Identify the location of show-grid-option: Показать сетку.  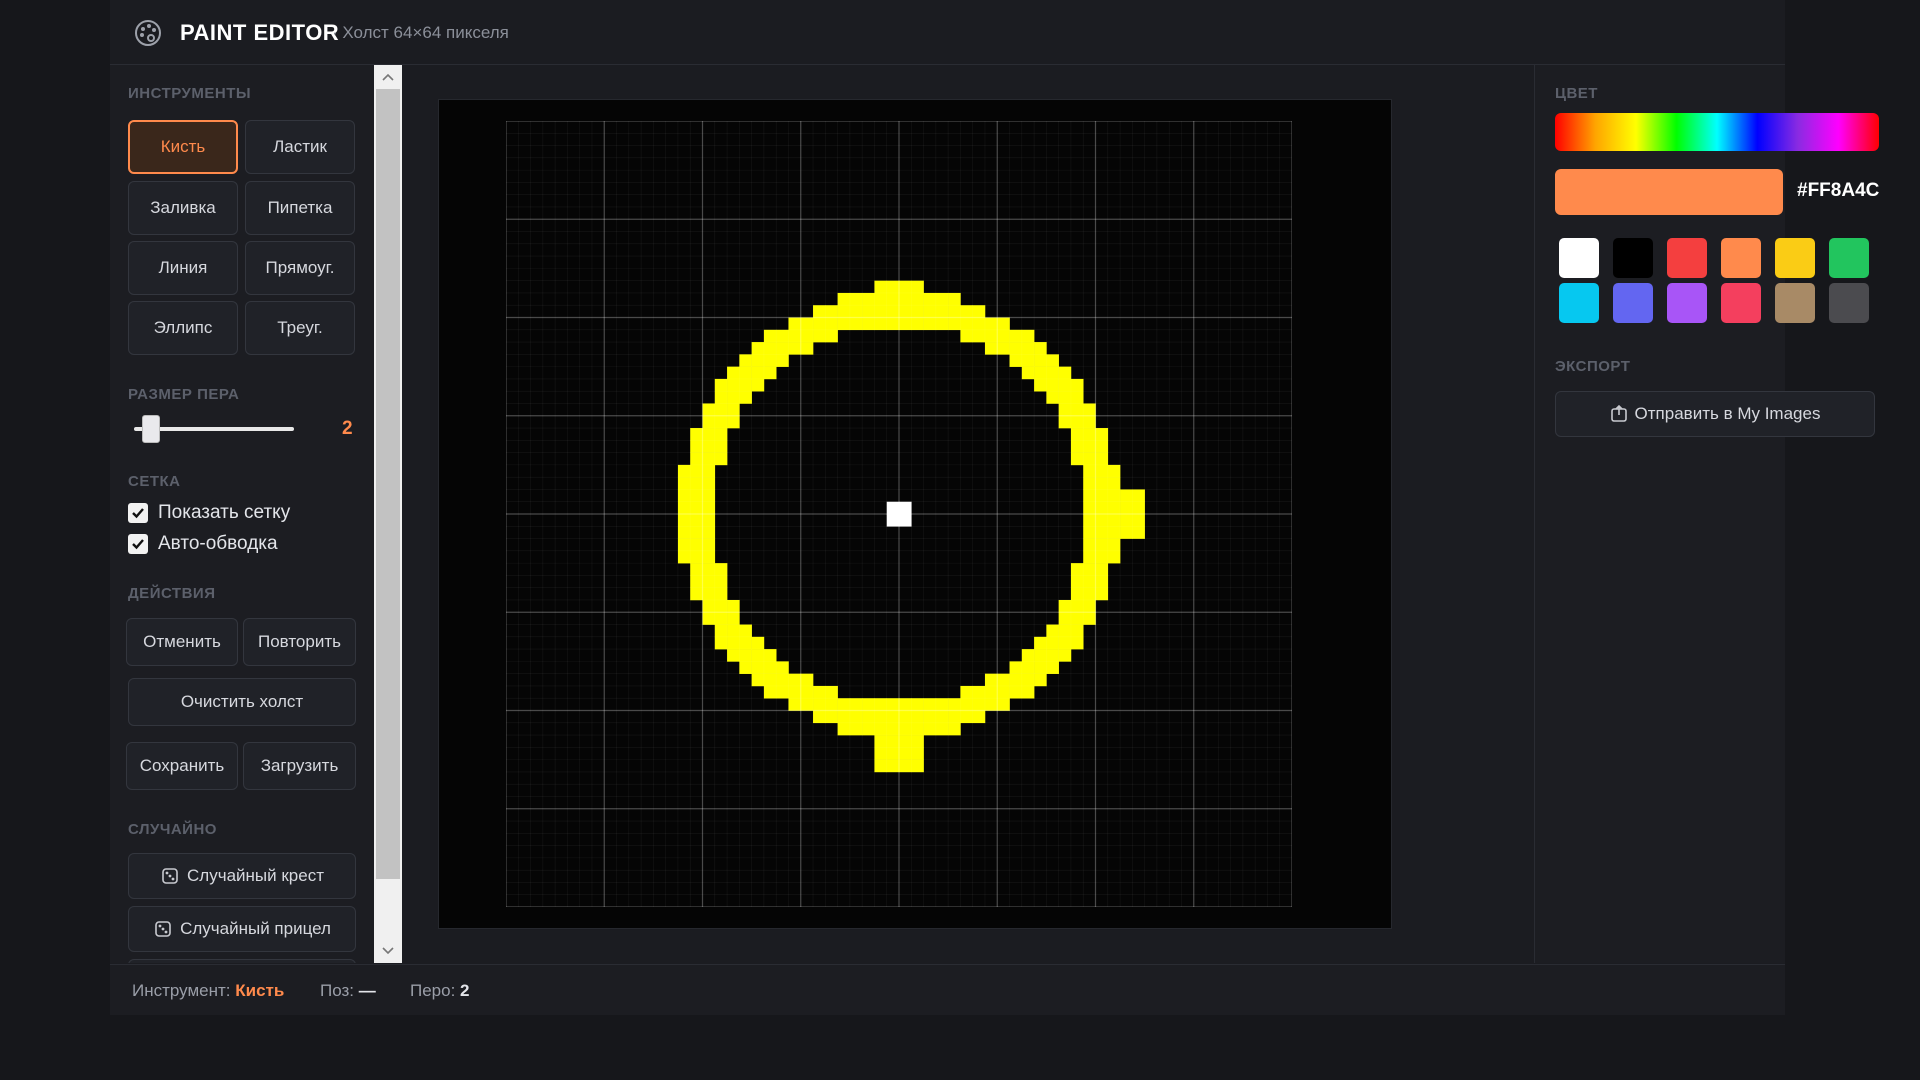
(209, 513).